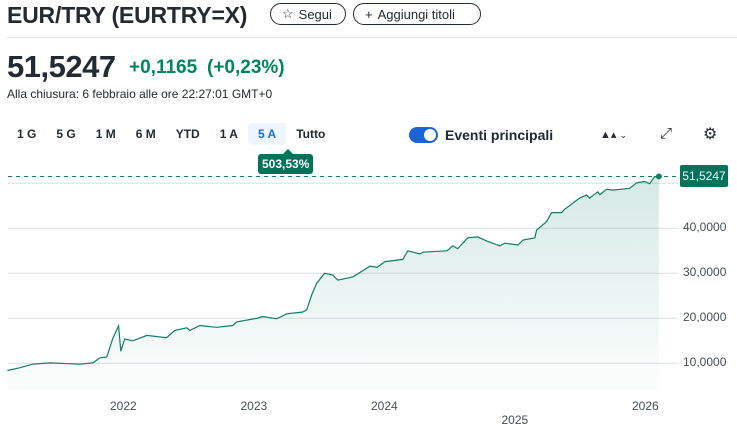  I want to click on chevron-down-icon: ⌄, so click(623, 135).